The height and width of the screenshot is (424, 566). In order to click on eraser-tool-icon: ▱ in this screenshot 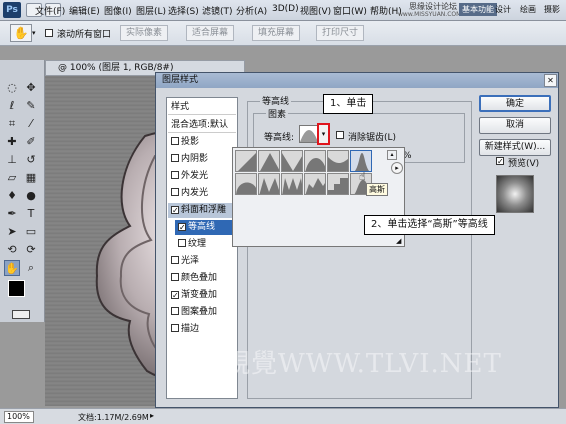, I will do `click(12, 178)`.